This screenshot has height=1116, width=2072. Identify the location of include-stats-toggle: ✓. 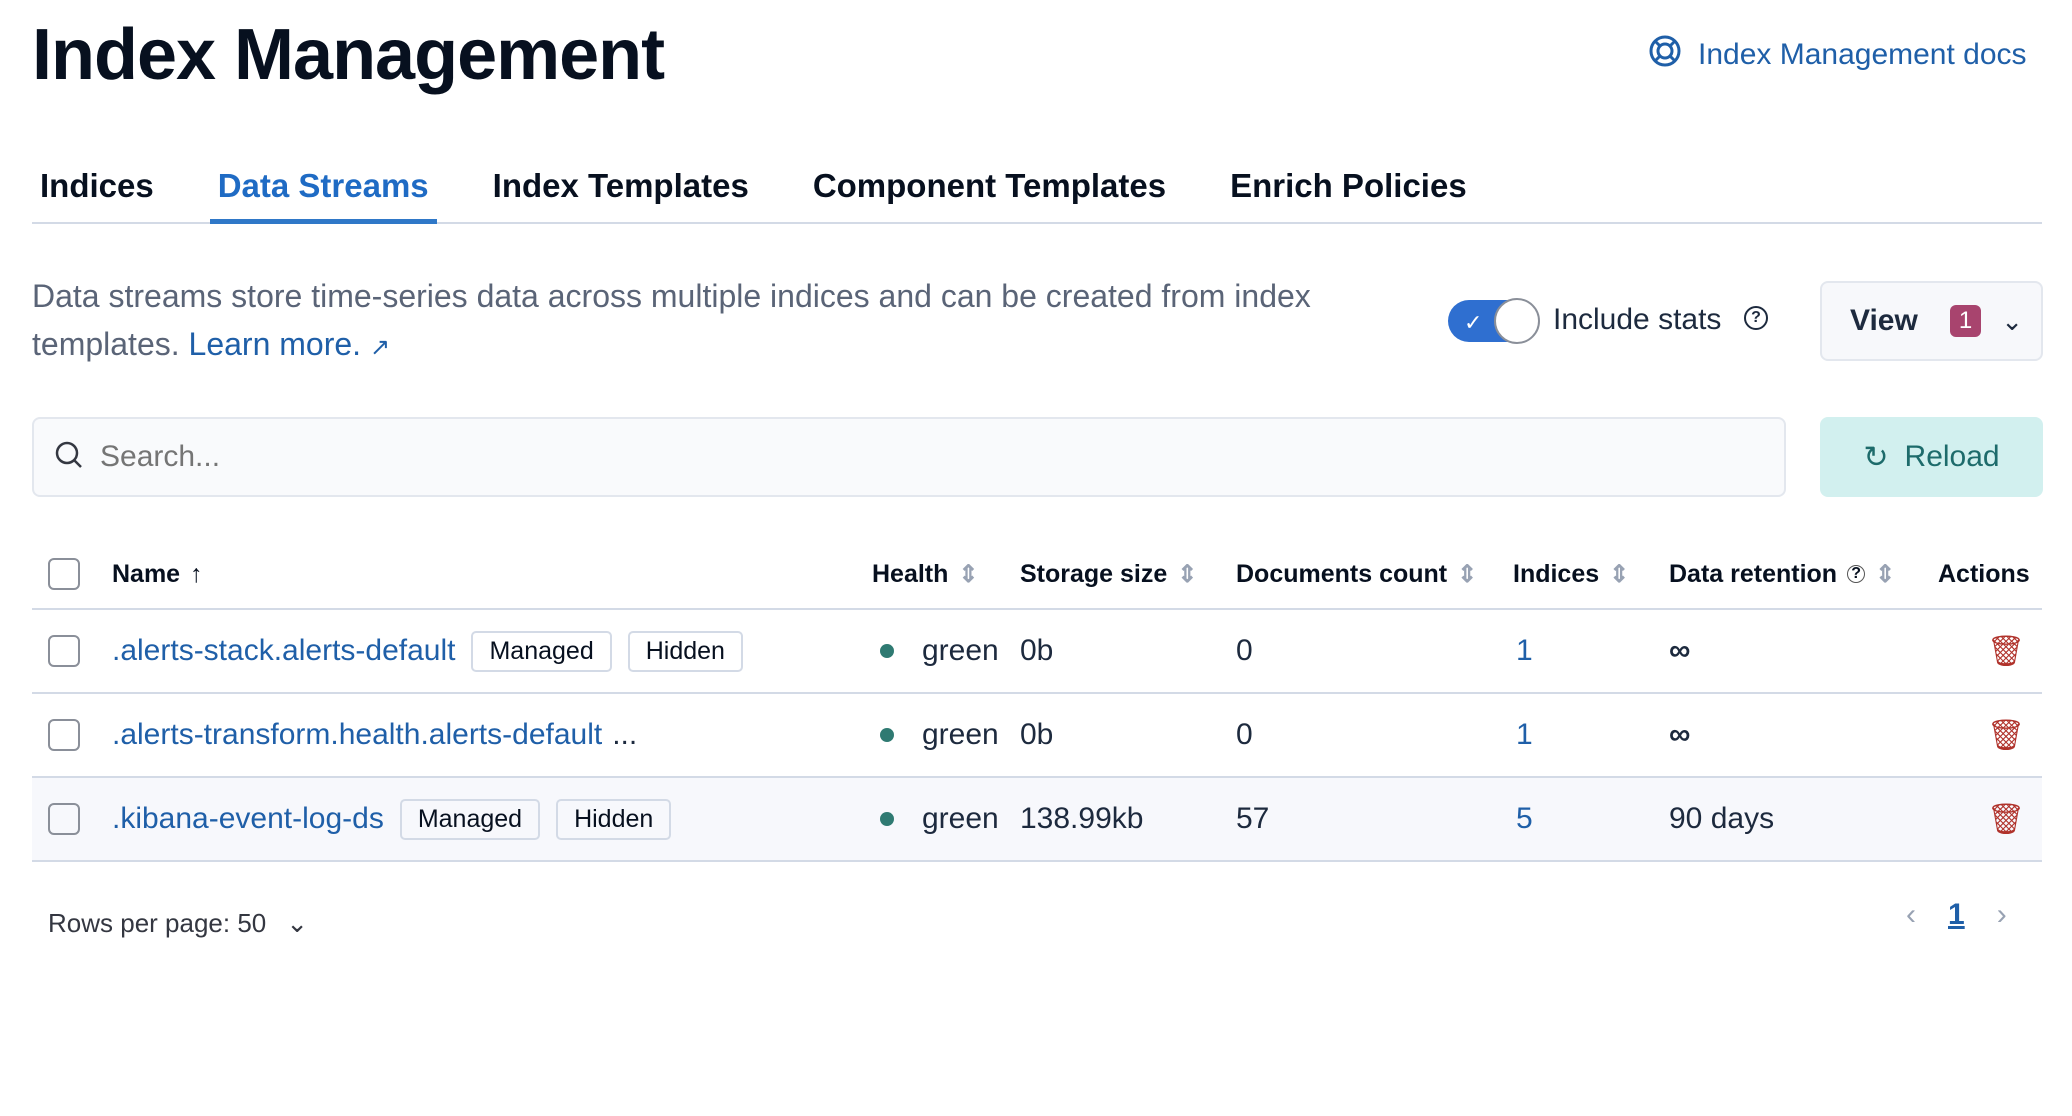
(1494, 321).